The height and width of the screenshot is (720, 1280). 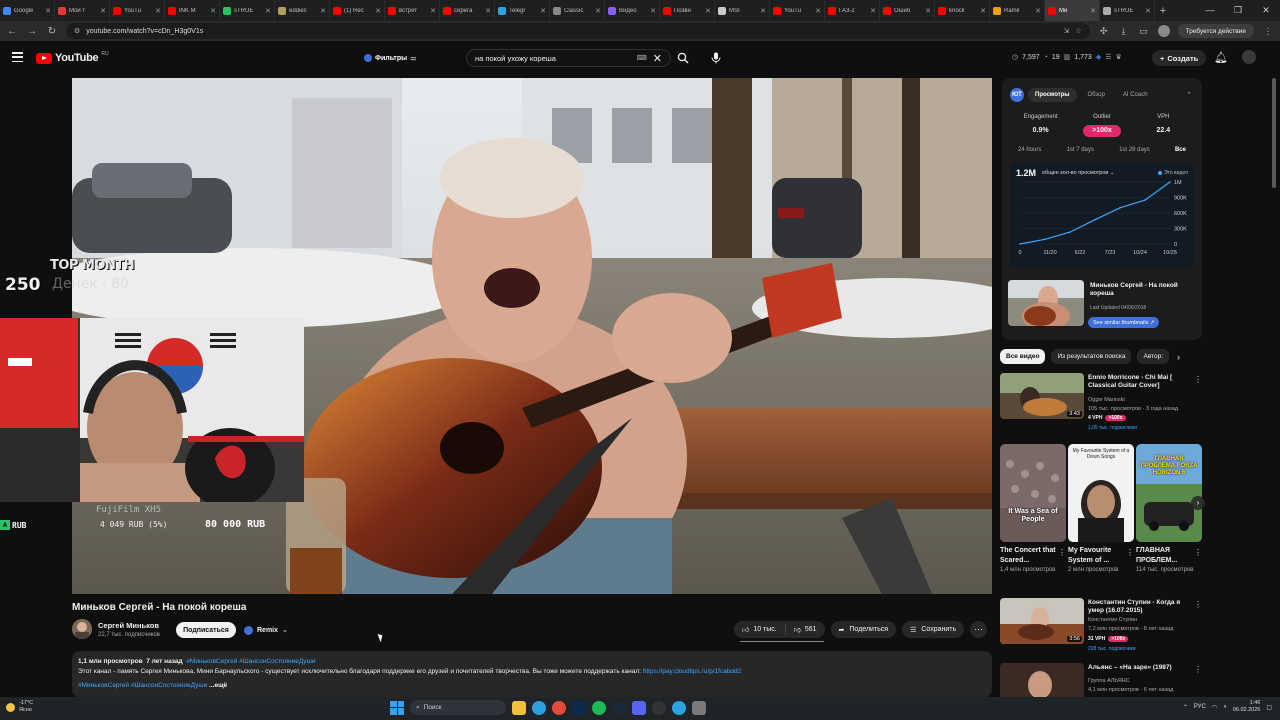 What do you see at coordinates (1112, 620) in the screenshot?
I see `related-channel: Константин Ступин` at bounding box center [1112, 620].